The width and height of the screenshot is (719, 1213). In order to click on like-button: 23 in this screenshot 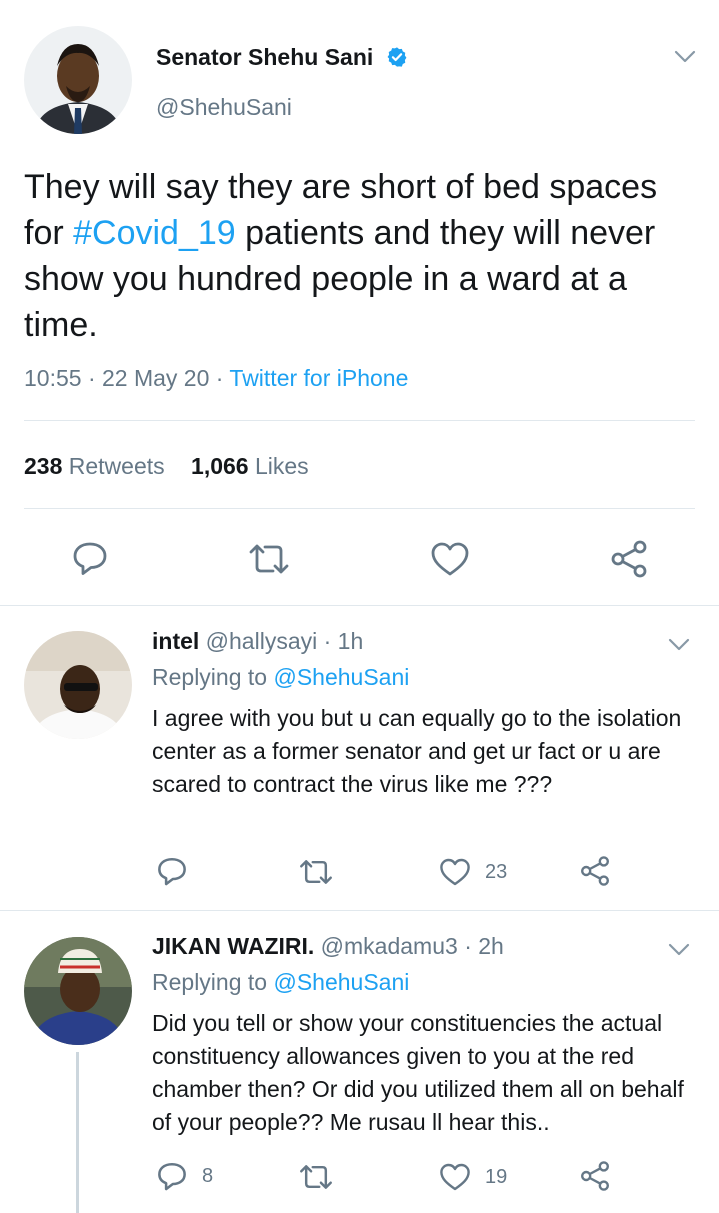, I will do `click(473, 872)`.